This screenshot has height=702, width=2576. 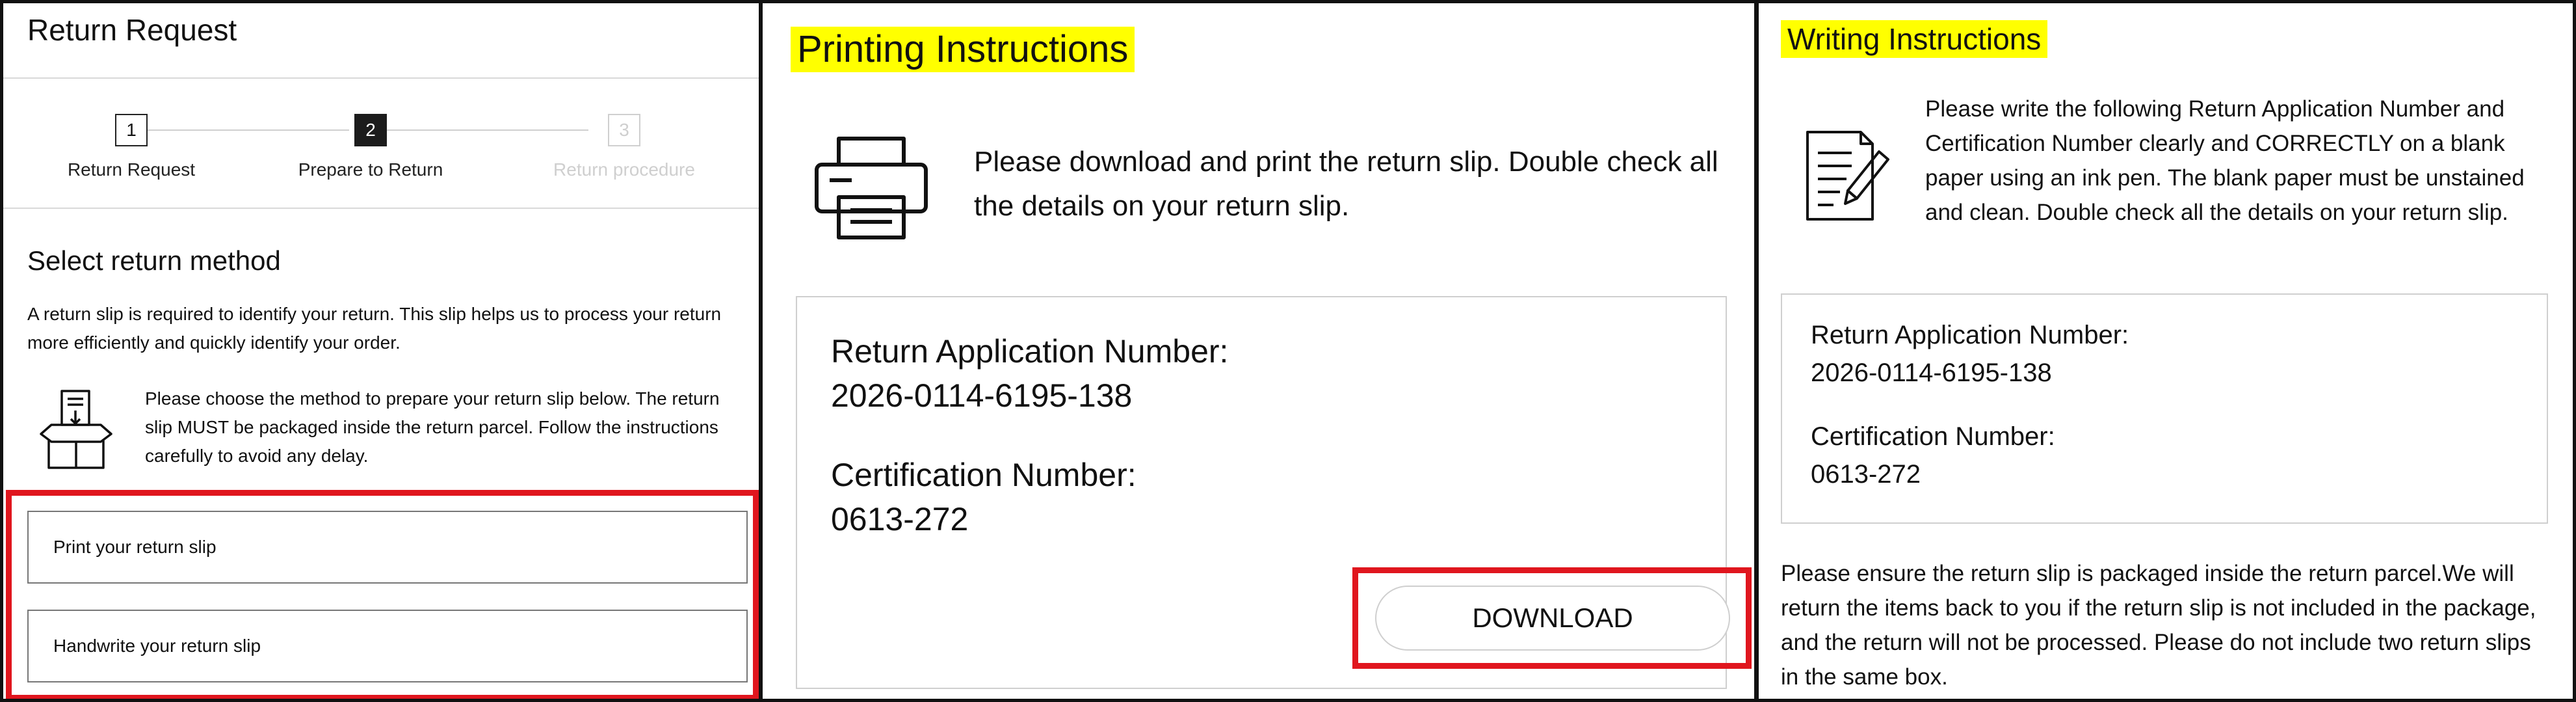 What do you see at coordinates (387, 547) in the screenshot?
I see `print-slip-option: Print your return slip` at bounding box center [387, 547].